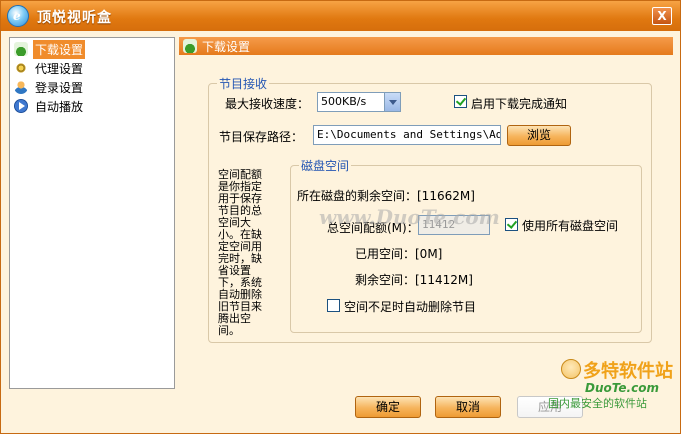 This screenshot has height=434, width=681. I want to click on max-speed-value: 500KB/s, so click(344, 101).